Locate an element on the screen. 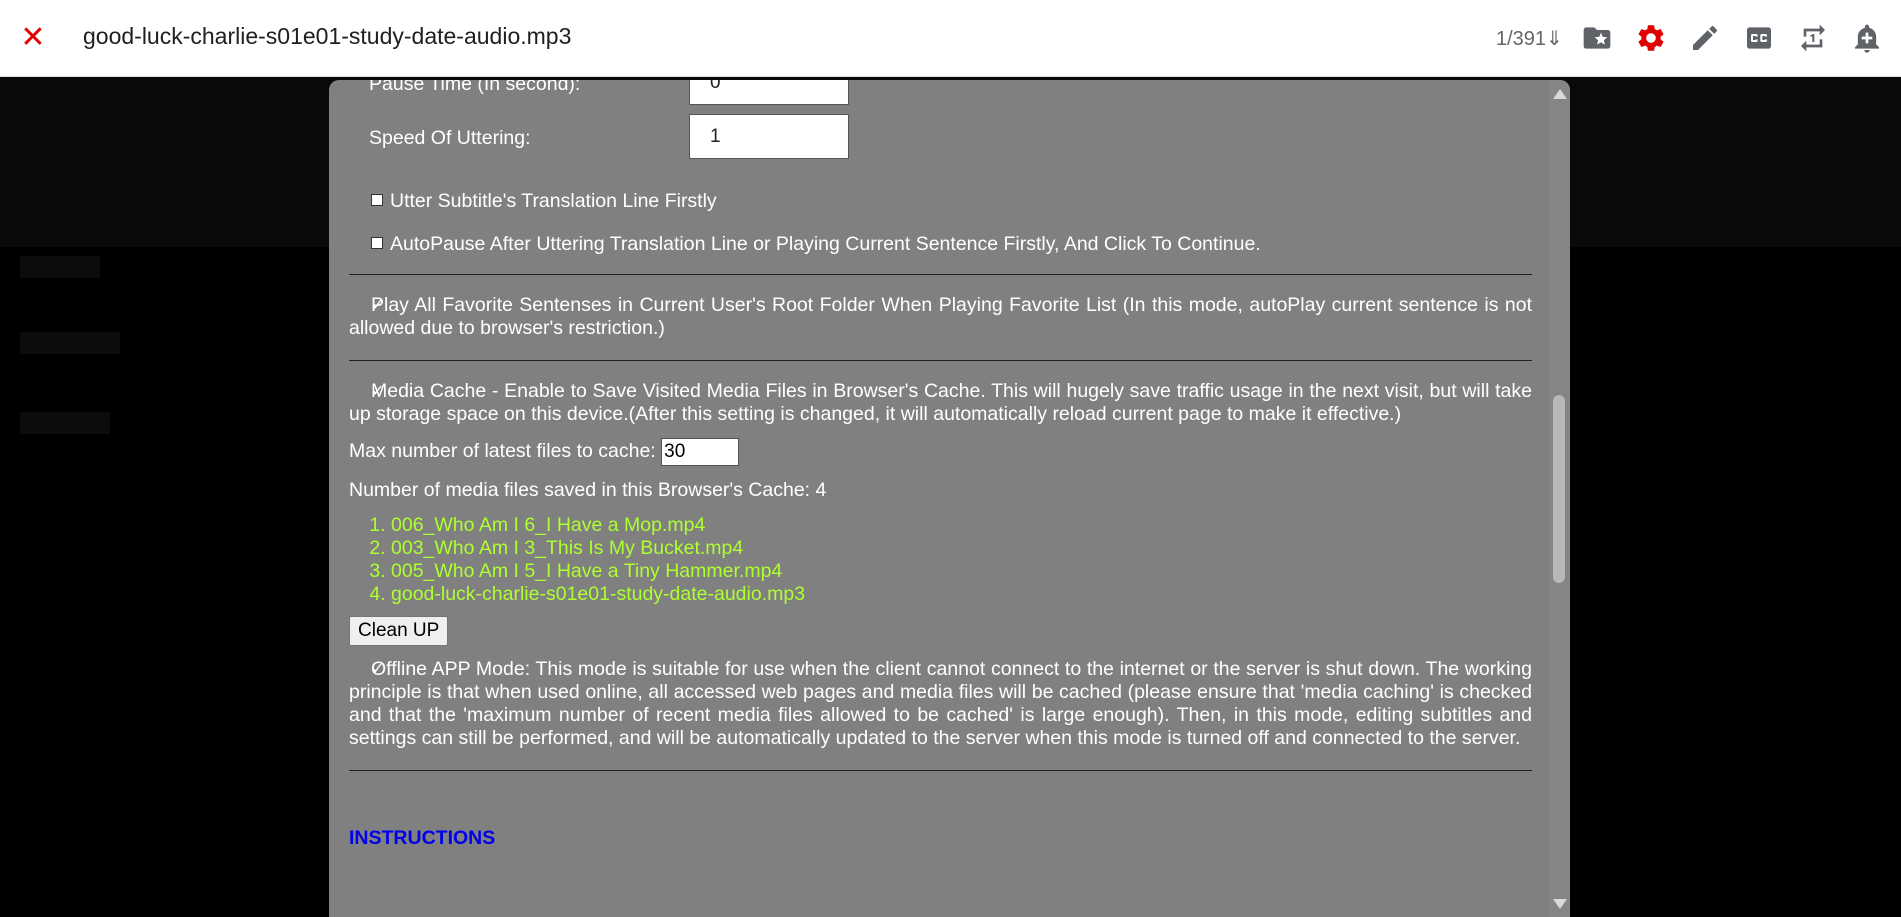 This screenshot has width=1901, height=917. clean-up-button: Clean UP is located at coordinates (399, 631).